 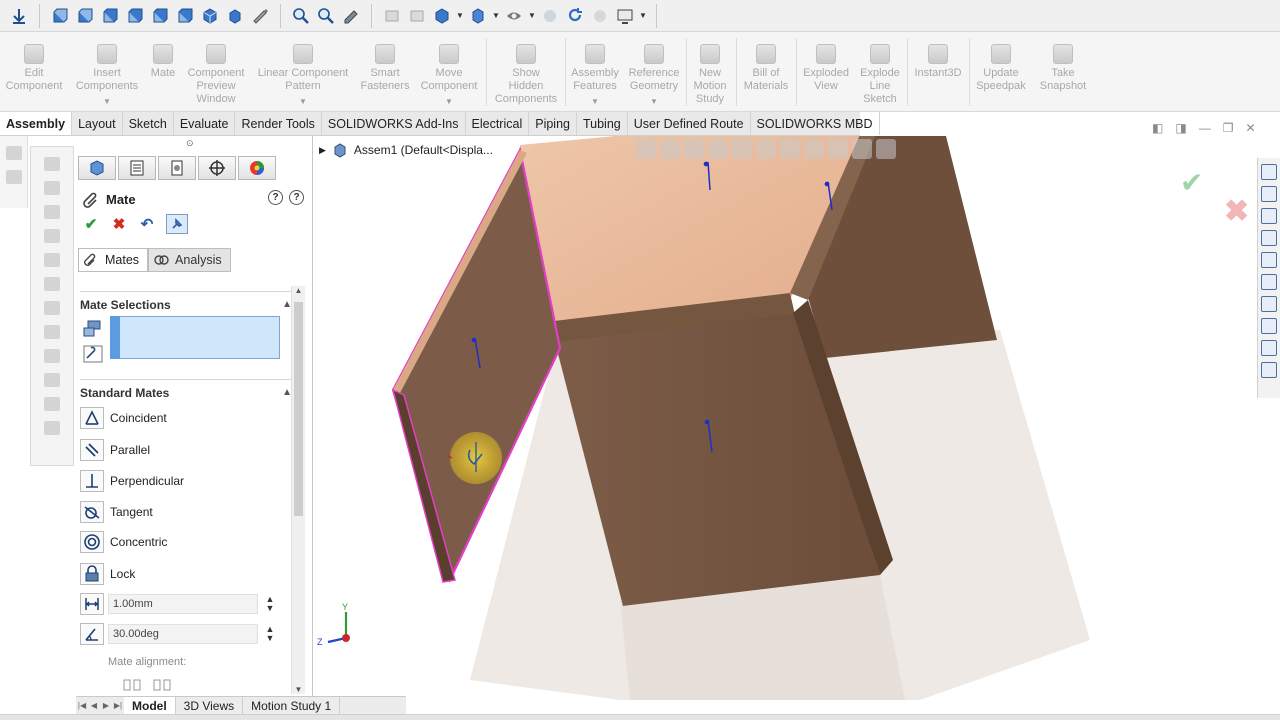 I want to click on tab-3d-views: 3D Views, so click(x=210, y=705).